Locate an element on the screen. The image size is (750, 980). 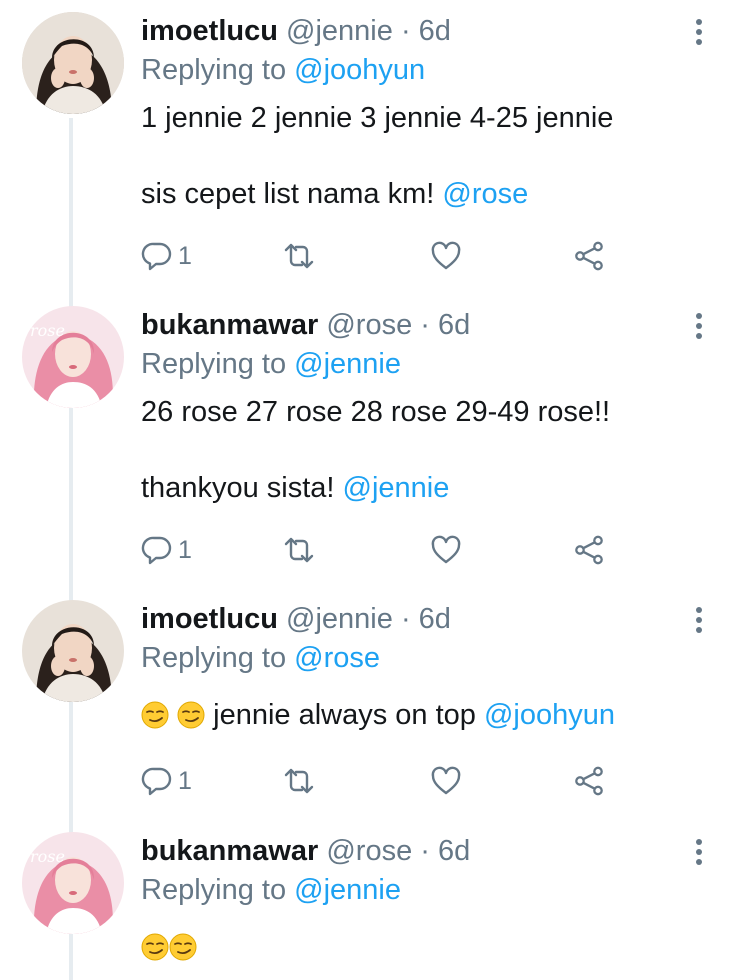
tweet-text-line: thankyou sista! @jennie is located at coordinates (420, 488).